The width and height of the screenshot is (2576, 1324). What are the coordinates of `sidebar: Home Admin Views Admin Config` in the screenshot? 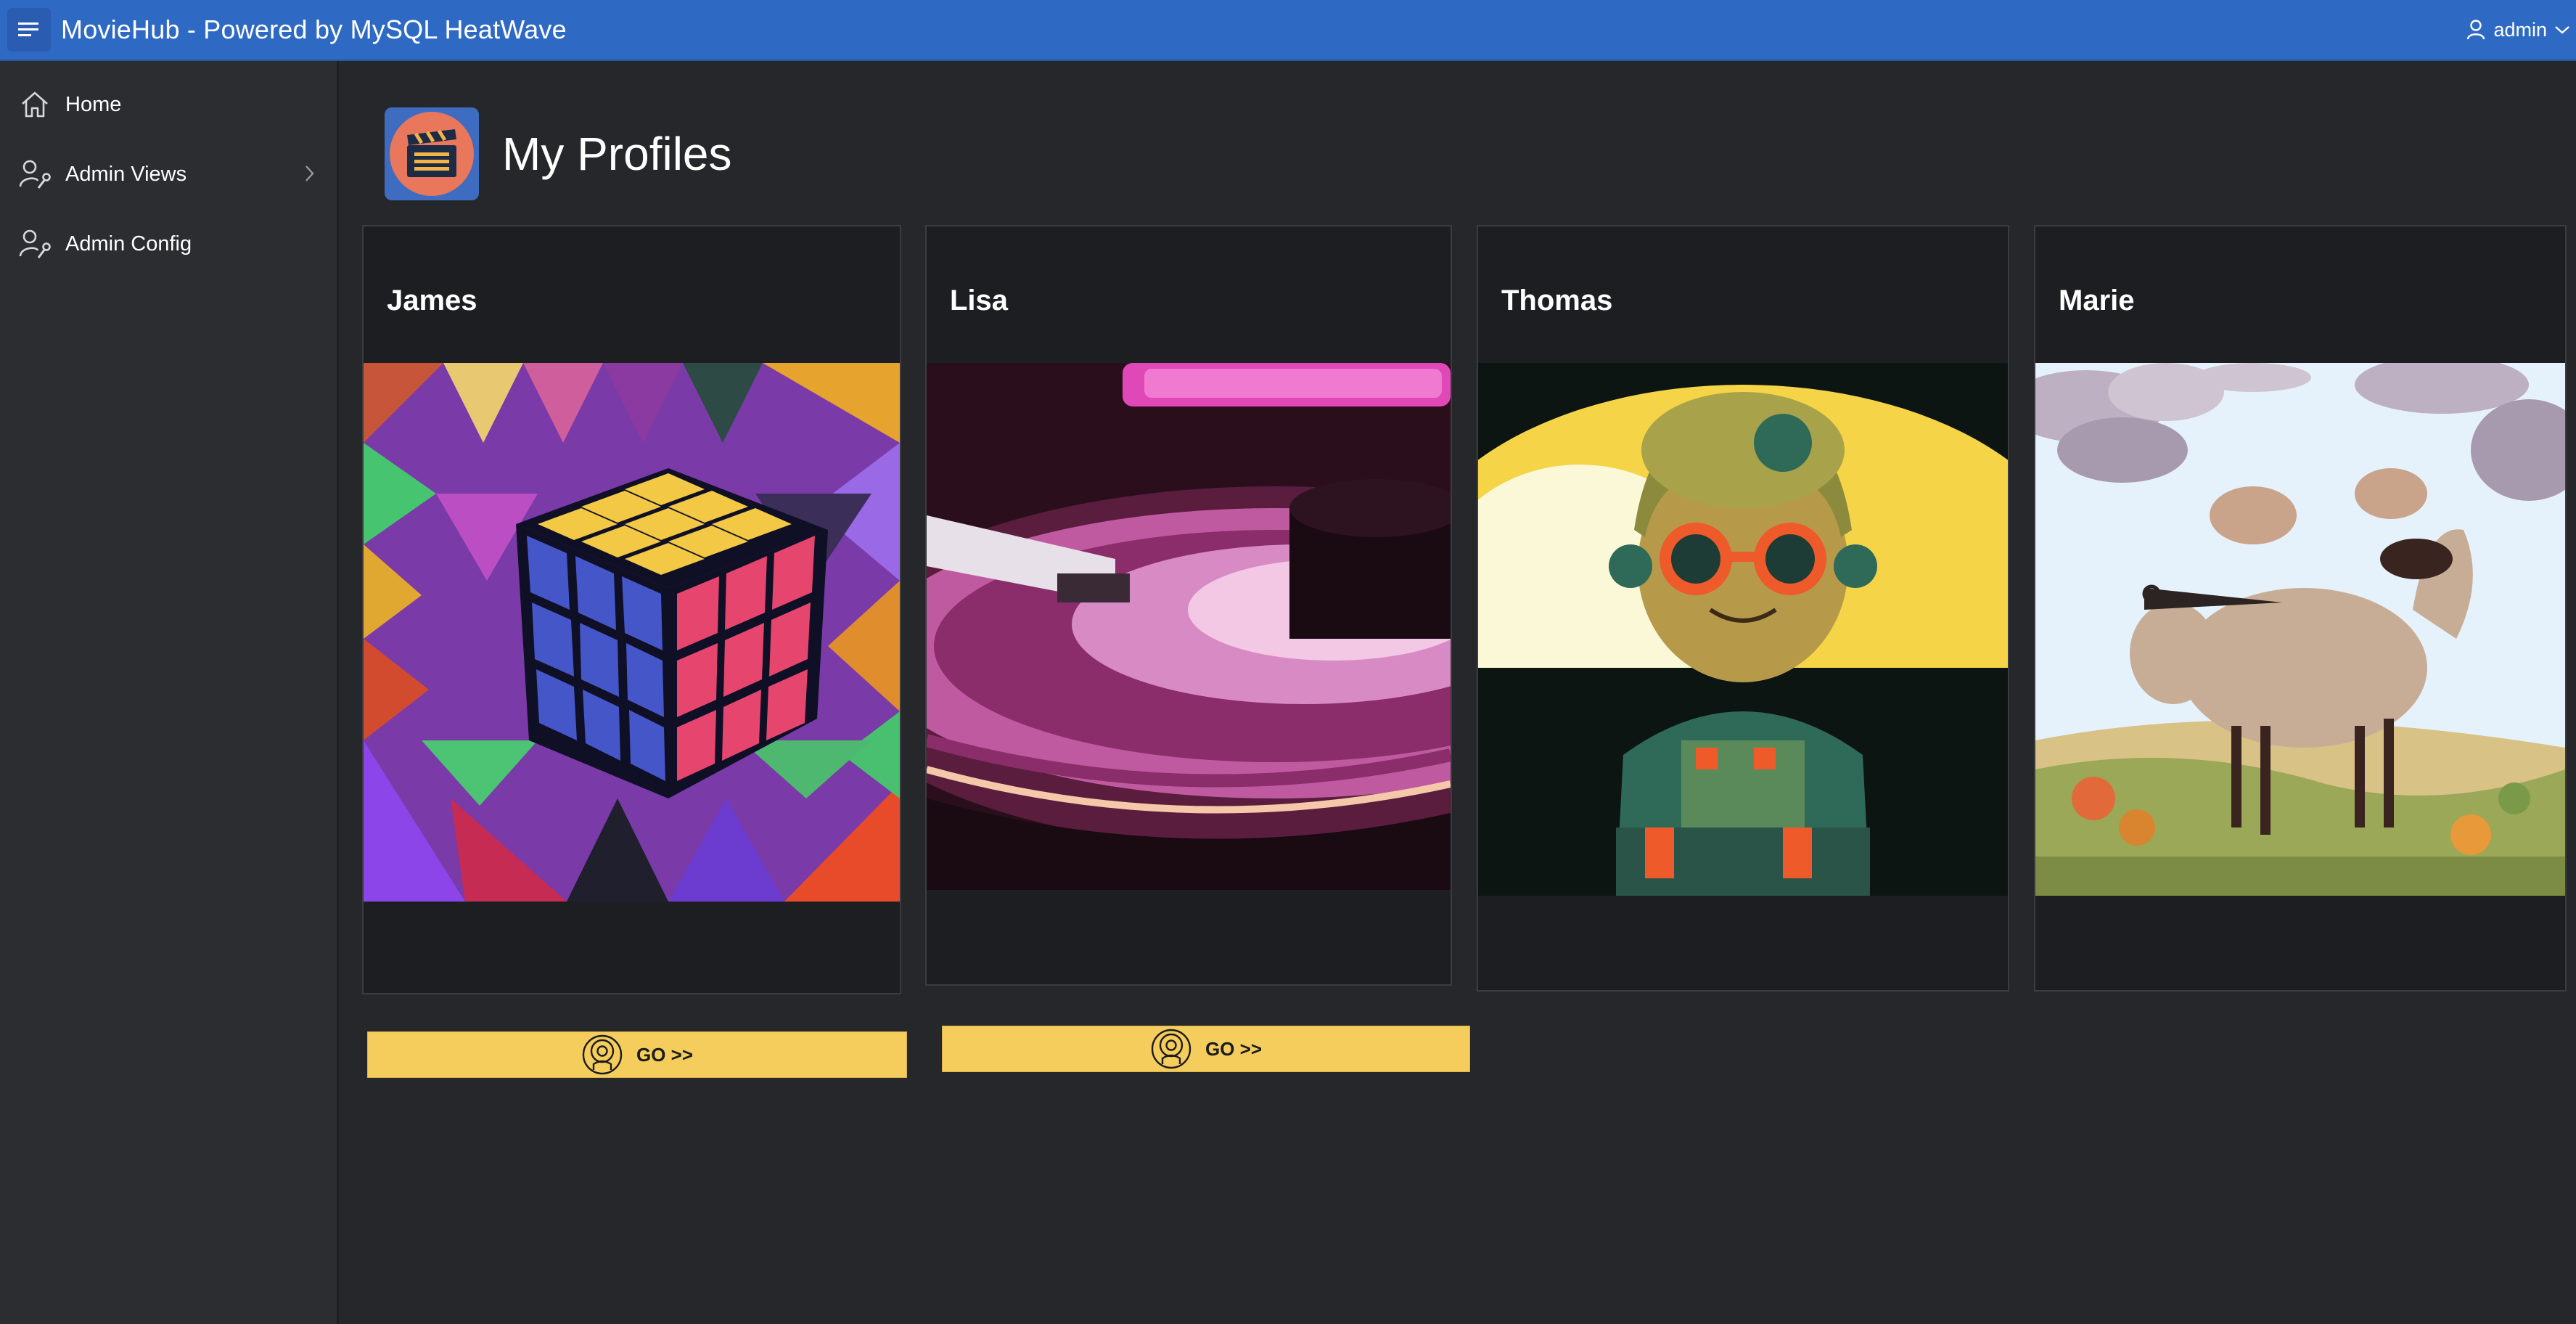 It's located at (169, 692).